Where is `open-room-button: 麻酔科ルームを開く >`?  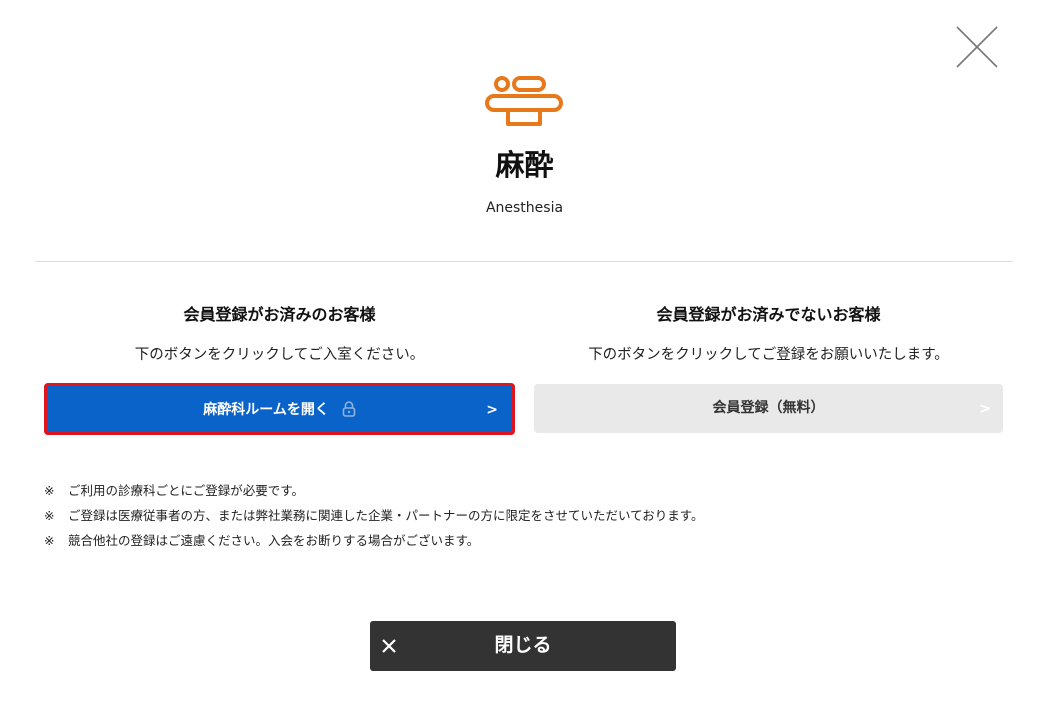
open-room-button: 麻酔科ルームを開く > is located at coordinates (279, 409).